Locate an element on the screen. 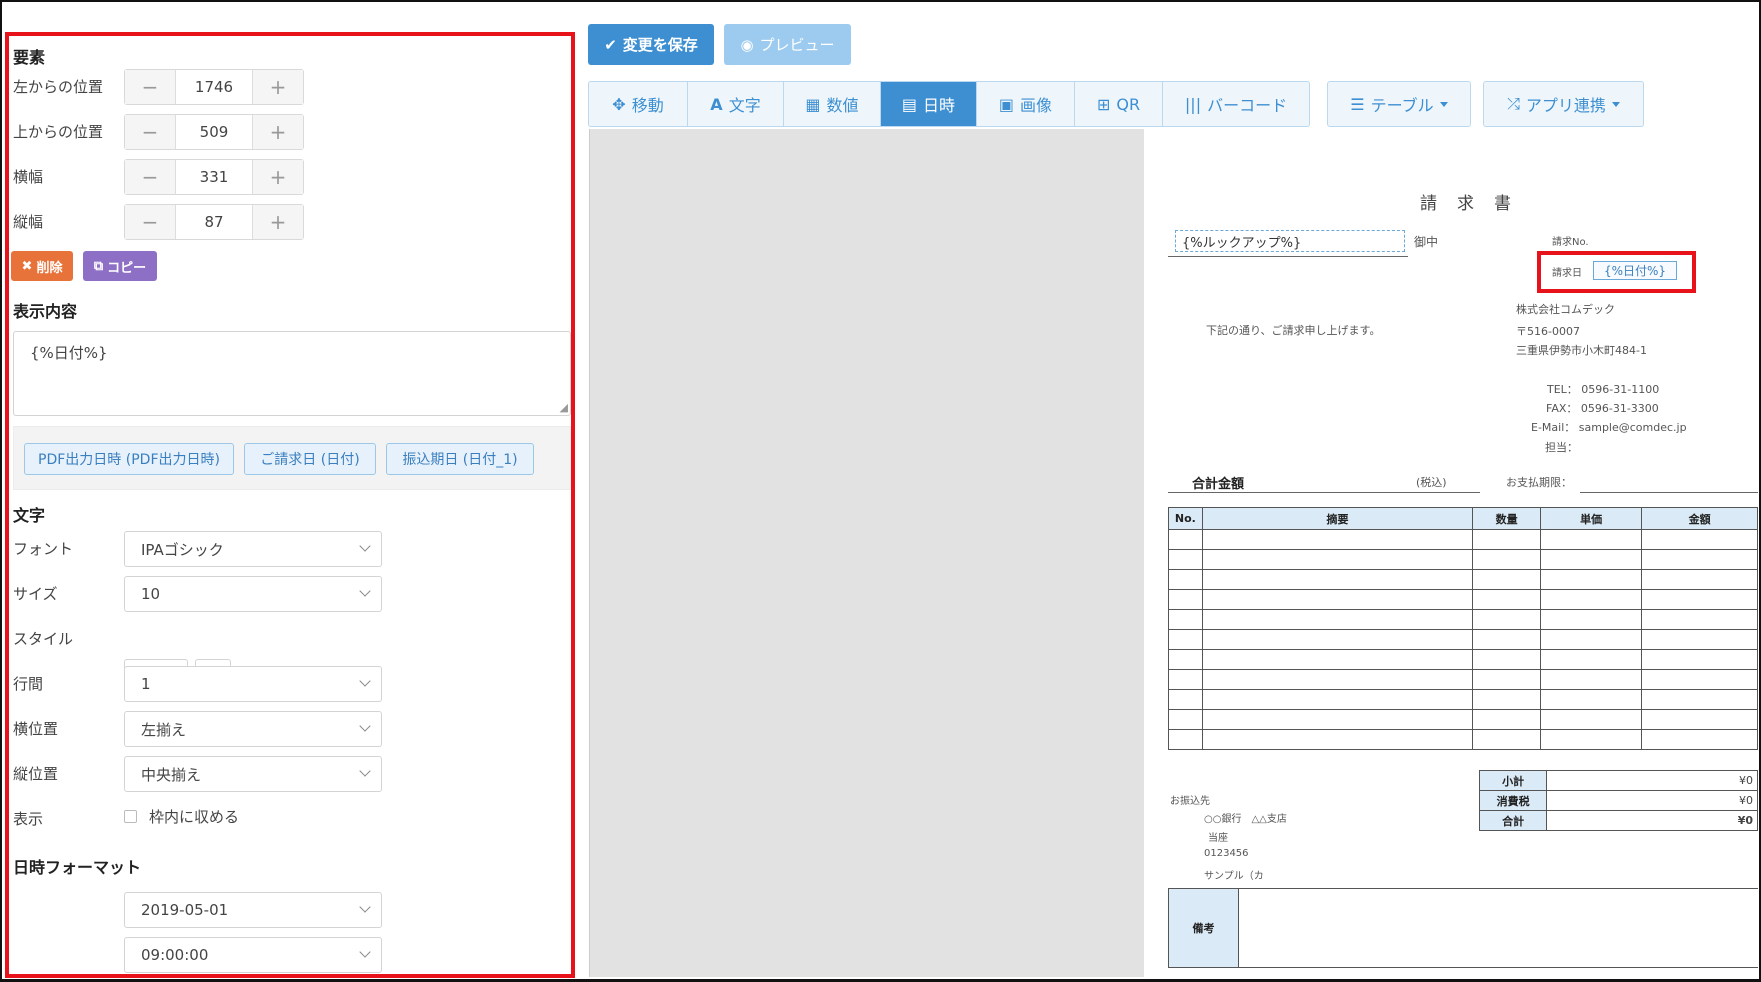 This screenshot has height=982, width=1761. app-link-dropdown: ⤮ アプリ連携 is located at coordinates (1563, 104).